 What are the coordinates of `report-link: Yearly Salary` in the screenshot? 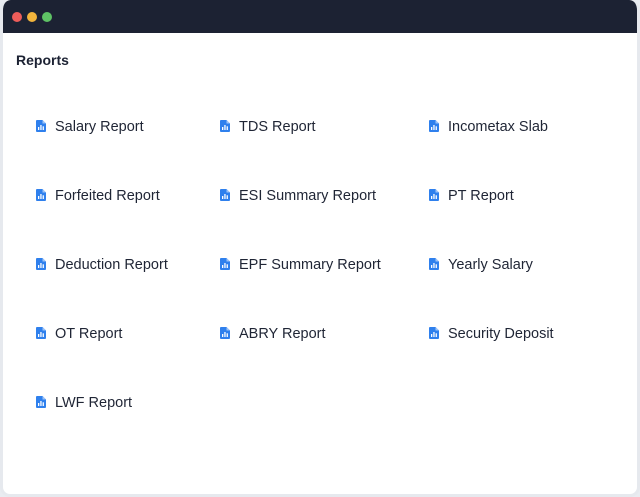 It's located at (481, 265).